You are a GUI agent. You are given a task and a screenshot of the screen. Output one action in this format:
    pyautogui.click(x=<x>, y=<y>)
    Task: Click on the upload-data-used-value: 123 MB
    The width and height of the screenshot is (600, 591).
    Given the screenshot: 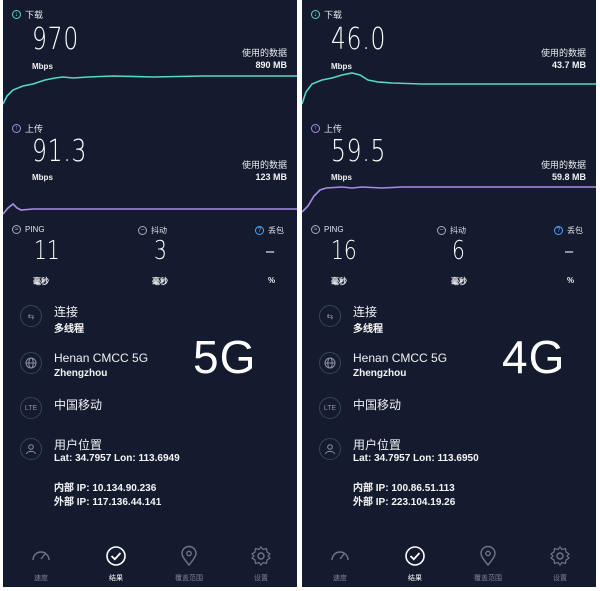 What is the action you would take?
    pyautogui.click(x=271, y=177)
    